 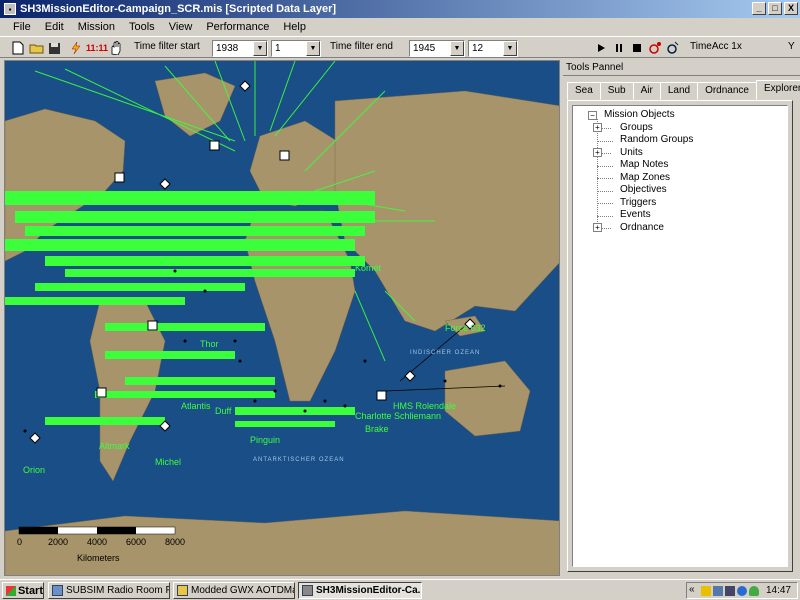 What do you see at coordinates (478, 48) in the screenshot?
I see `end-month-value: 12` at bounding box center [478, 48].